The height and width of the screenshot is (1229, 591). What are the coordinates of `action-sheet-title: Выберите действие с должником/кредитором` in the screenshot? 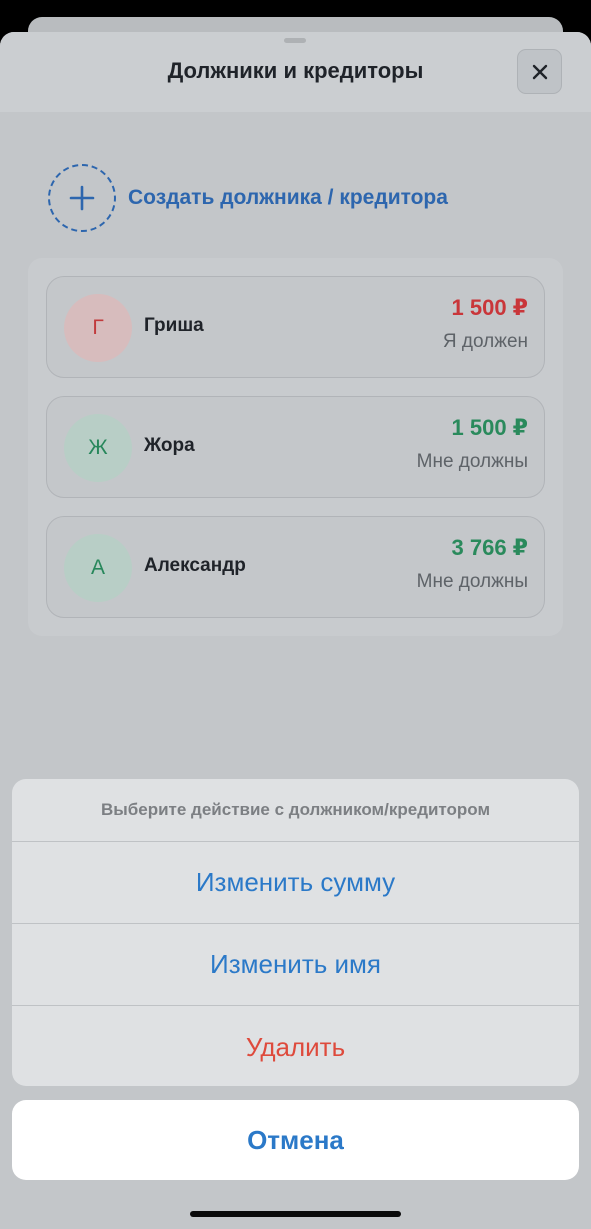 It's located at (295, 810).